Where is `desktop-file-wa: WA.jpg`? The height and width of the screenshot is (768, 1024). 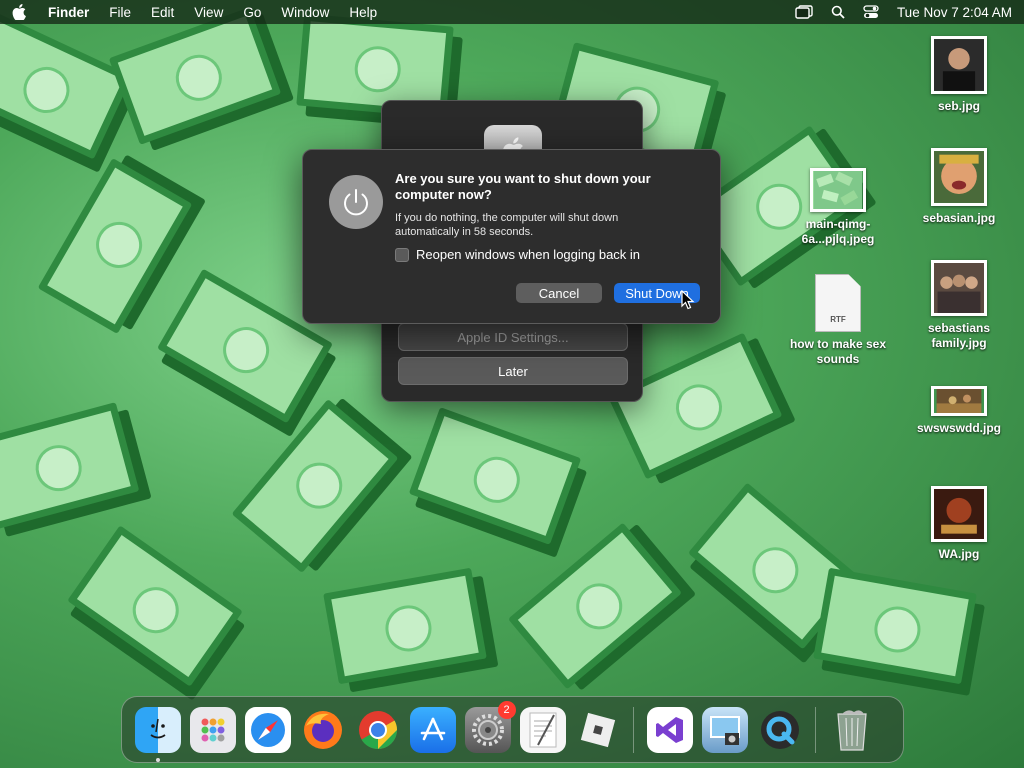
desktop-file-wa: WA.jpg is located at coordinates (959, 524).